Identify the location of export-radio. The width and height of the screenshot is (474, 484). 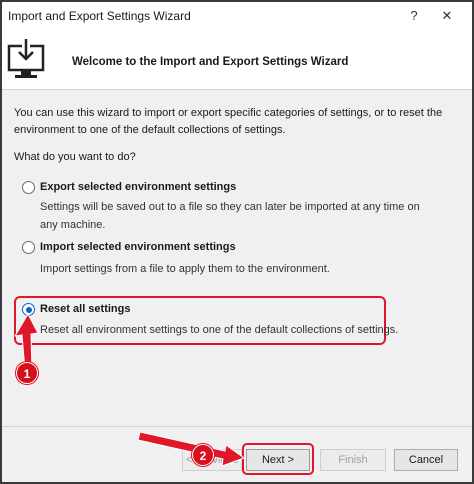
(28, 187).